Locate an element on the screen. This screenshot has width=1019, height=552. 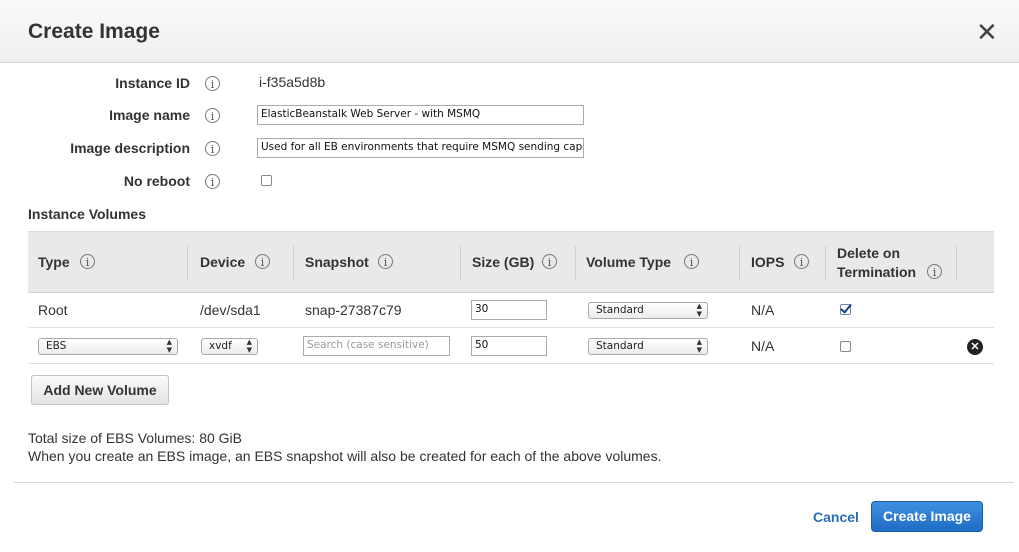
row2-type-value: EBS is located at coordinates (56, 346).